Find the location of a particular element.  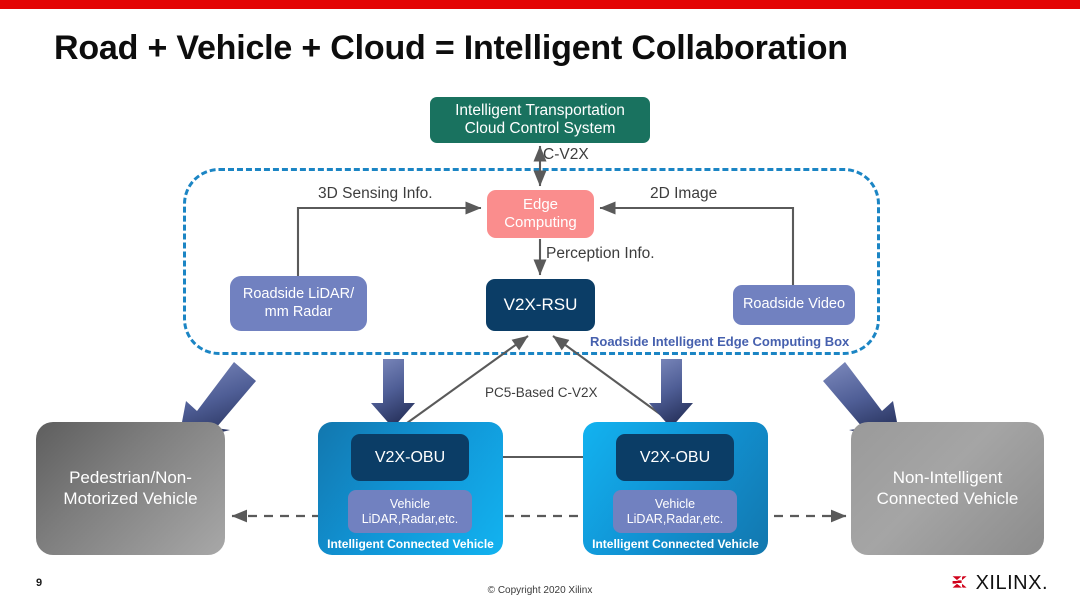

node-vehicle-sensors-left: Vehicle LiDAR,Radar,etc. is located at coordinates (410, 511).